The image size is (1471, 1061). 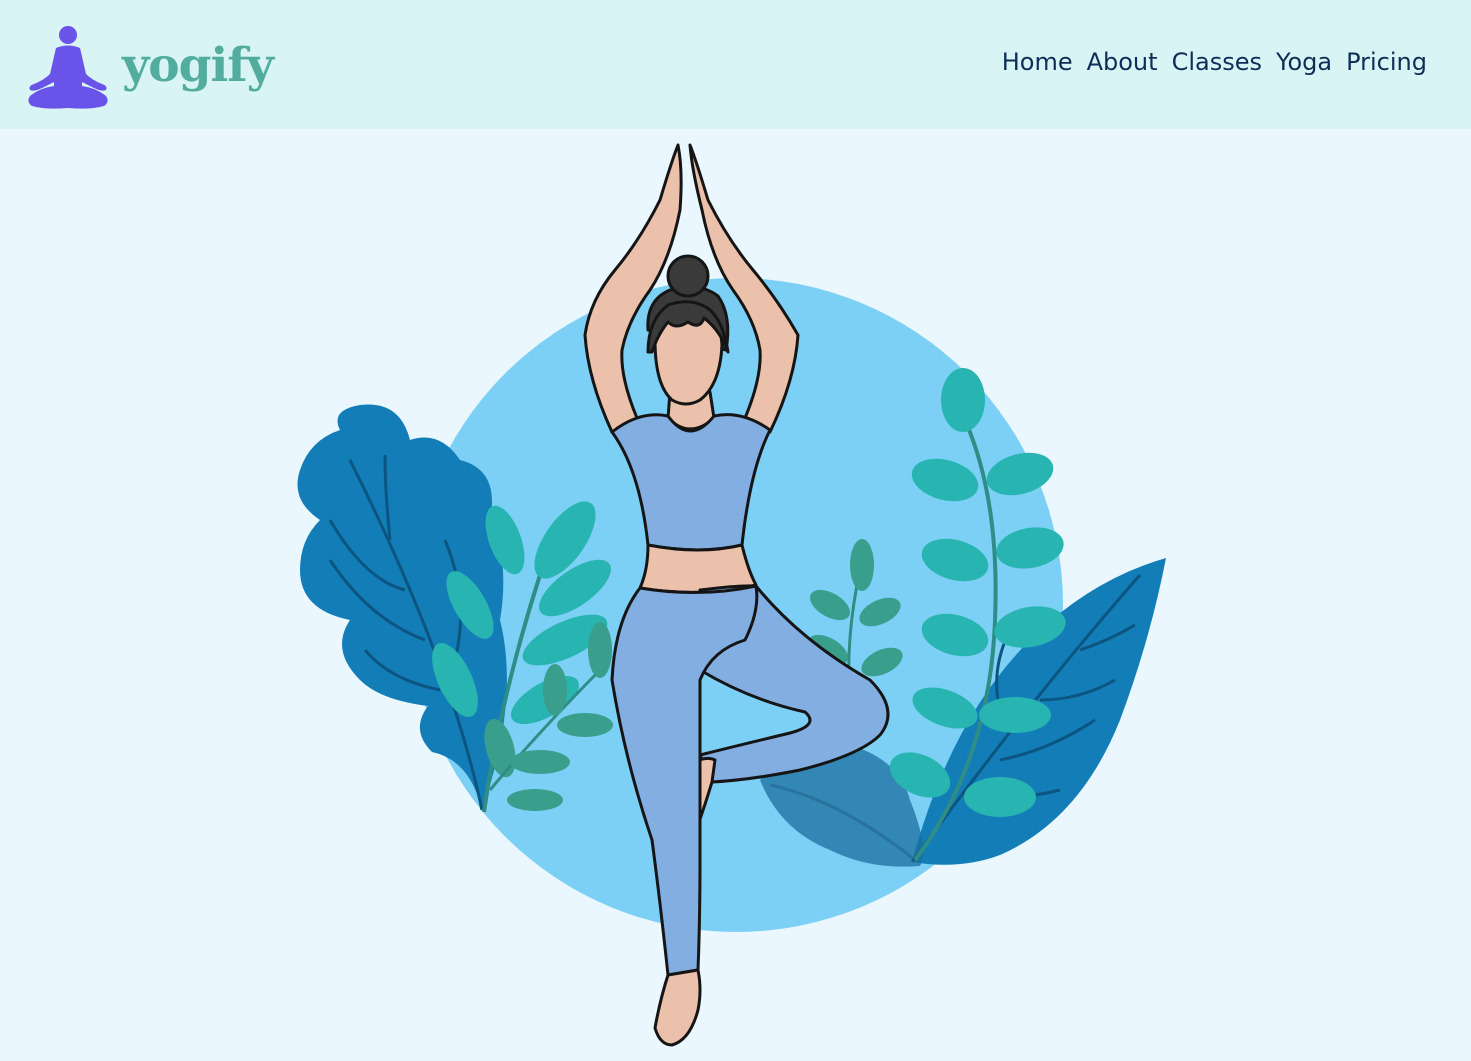 I want to click on nav-yoga-link: Yoga, so click(x=1304, y=62).